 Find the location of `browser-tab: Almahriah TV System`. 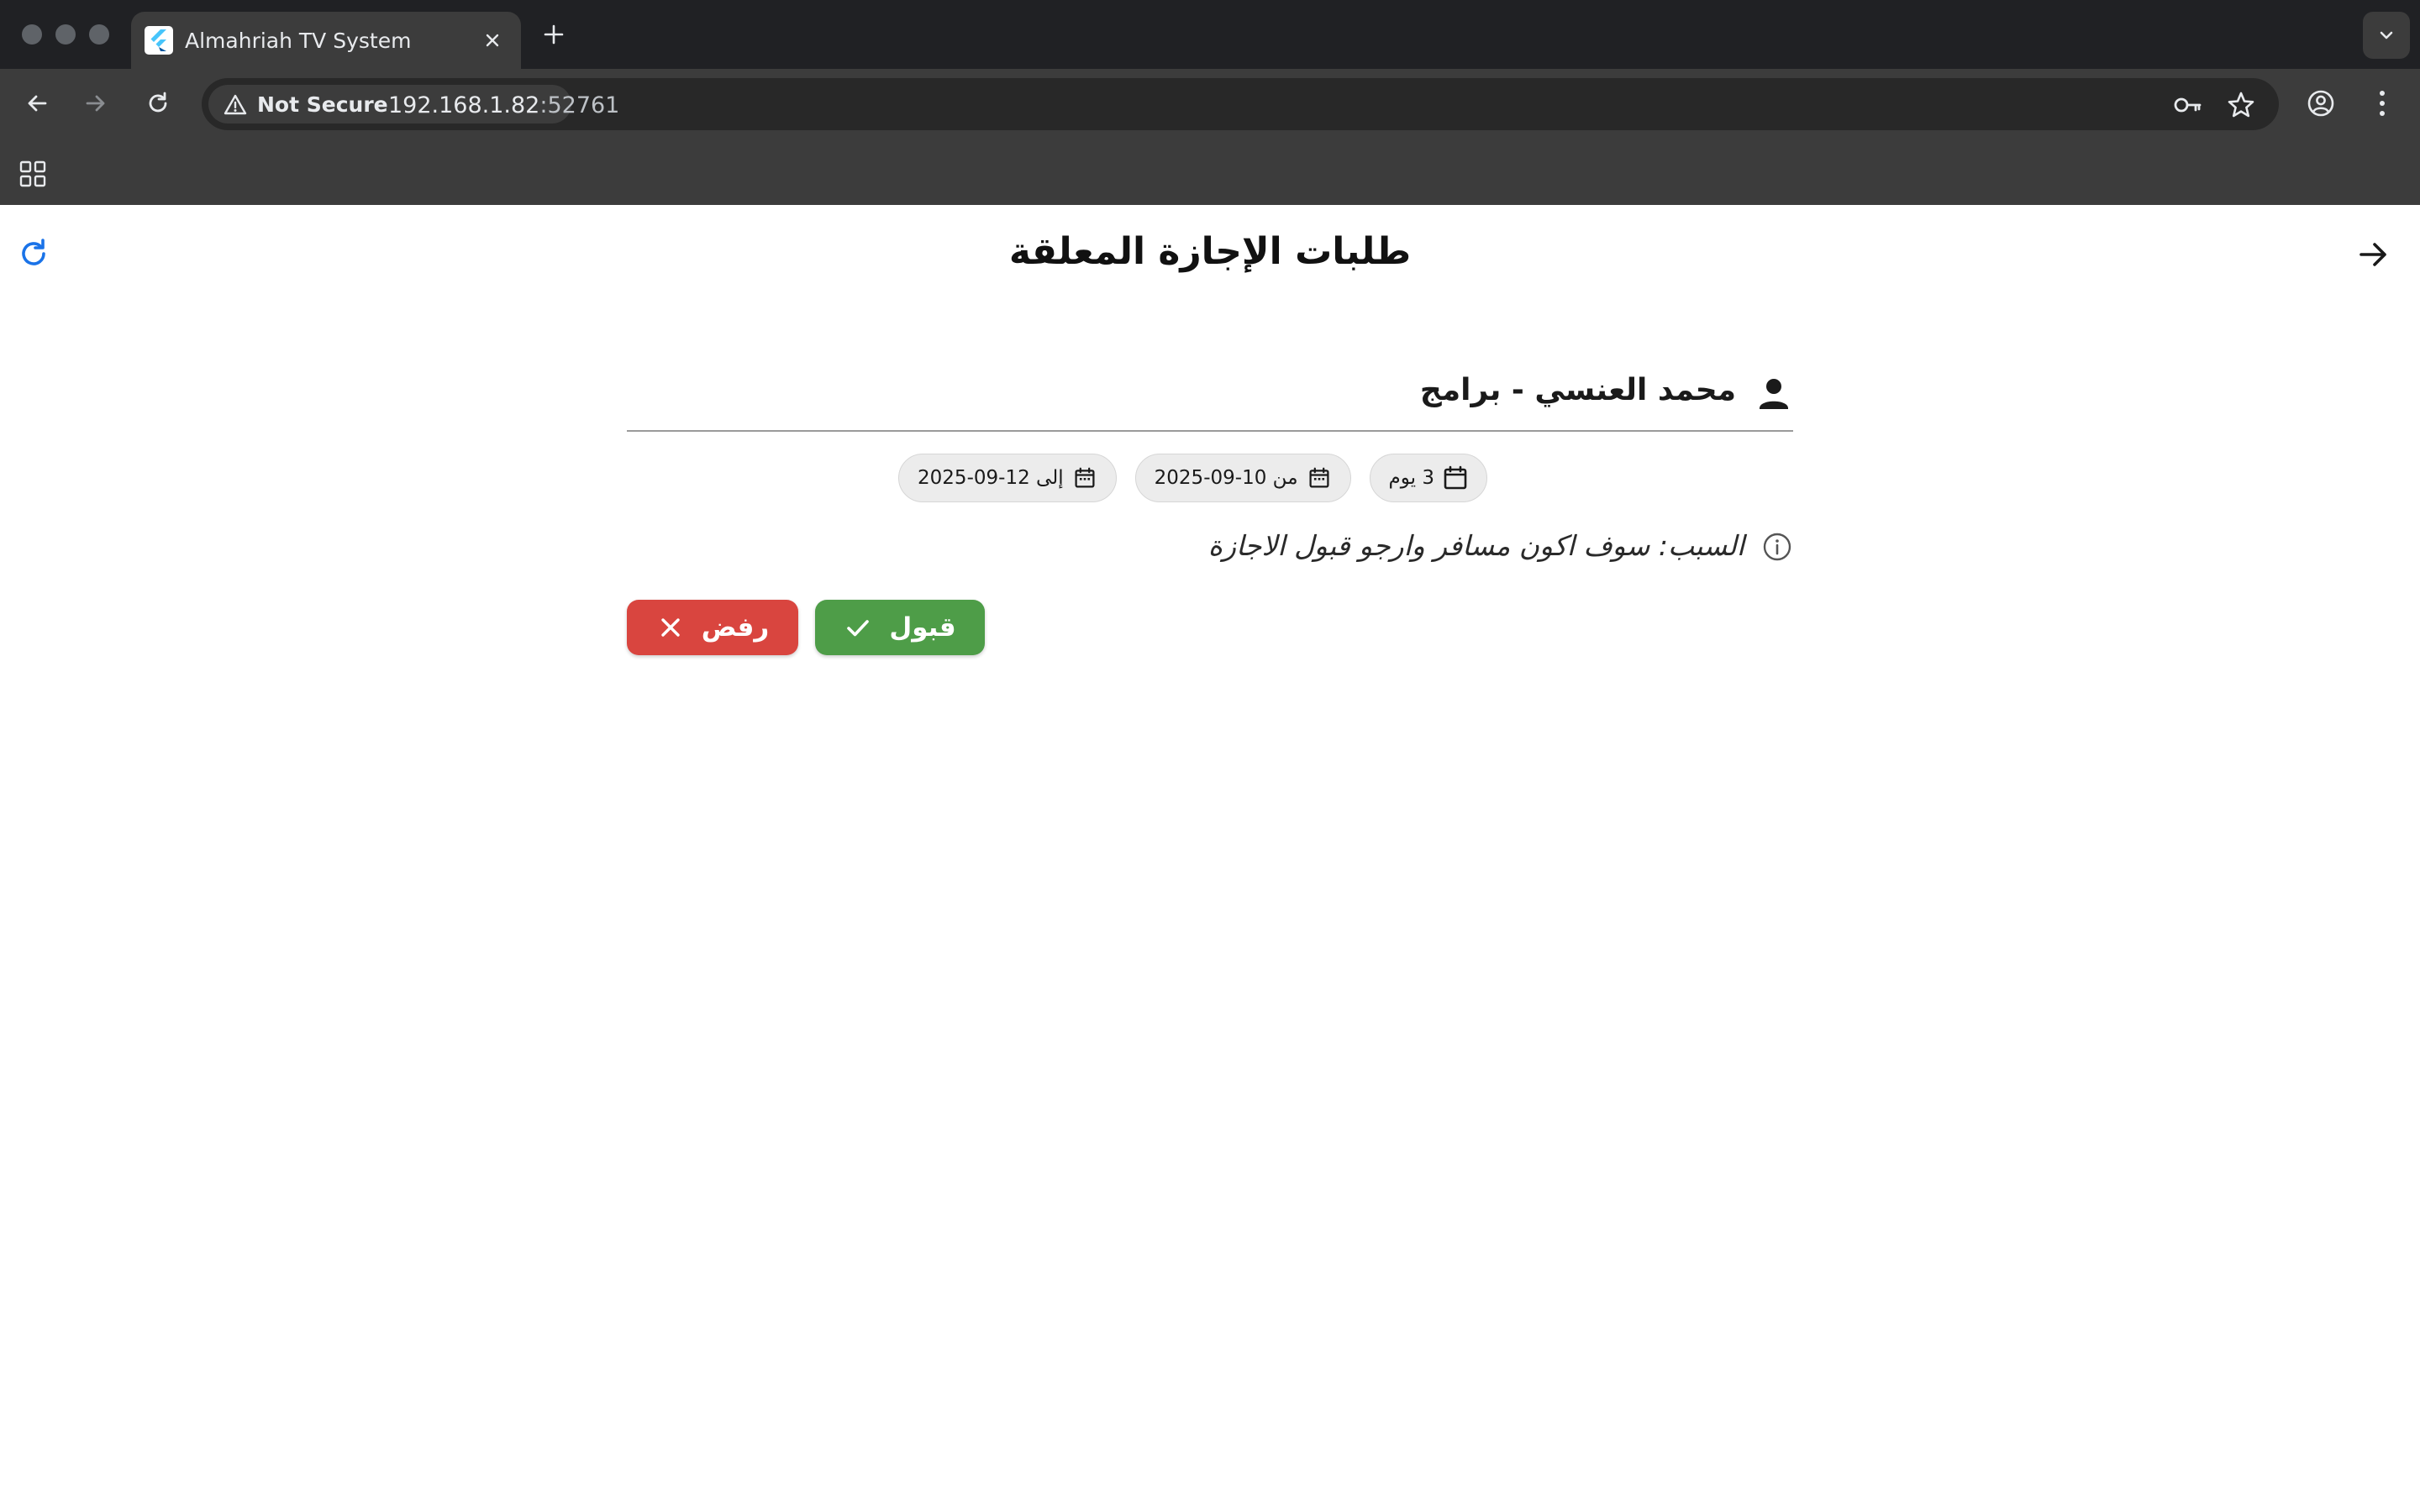

browser-tab: Almahriah TV System is located at coordinates (326, 40).